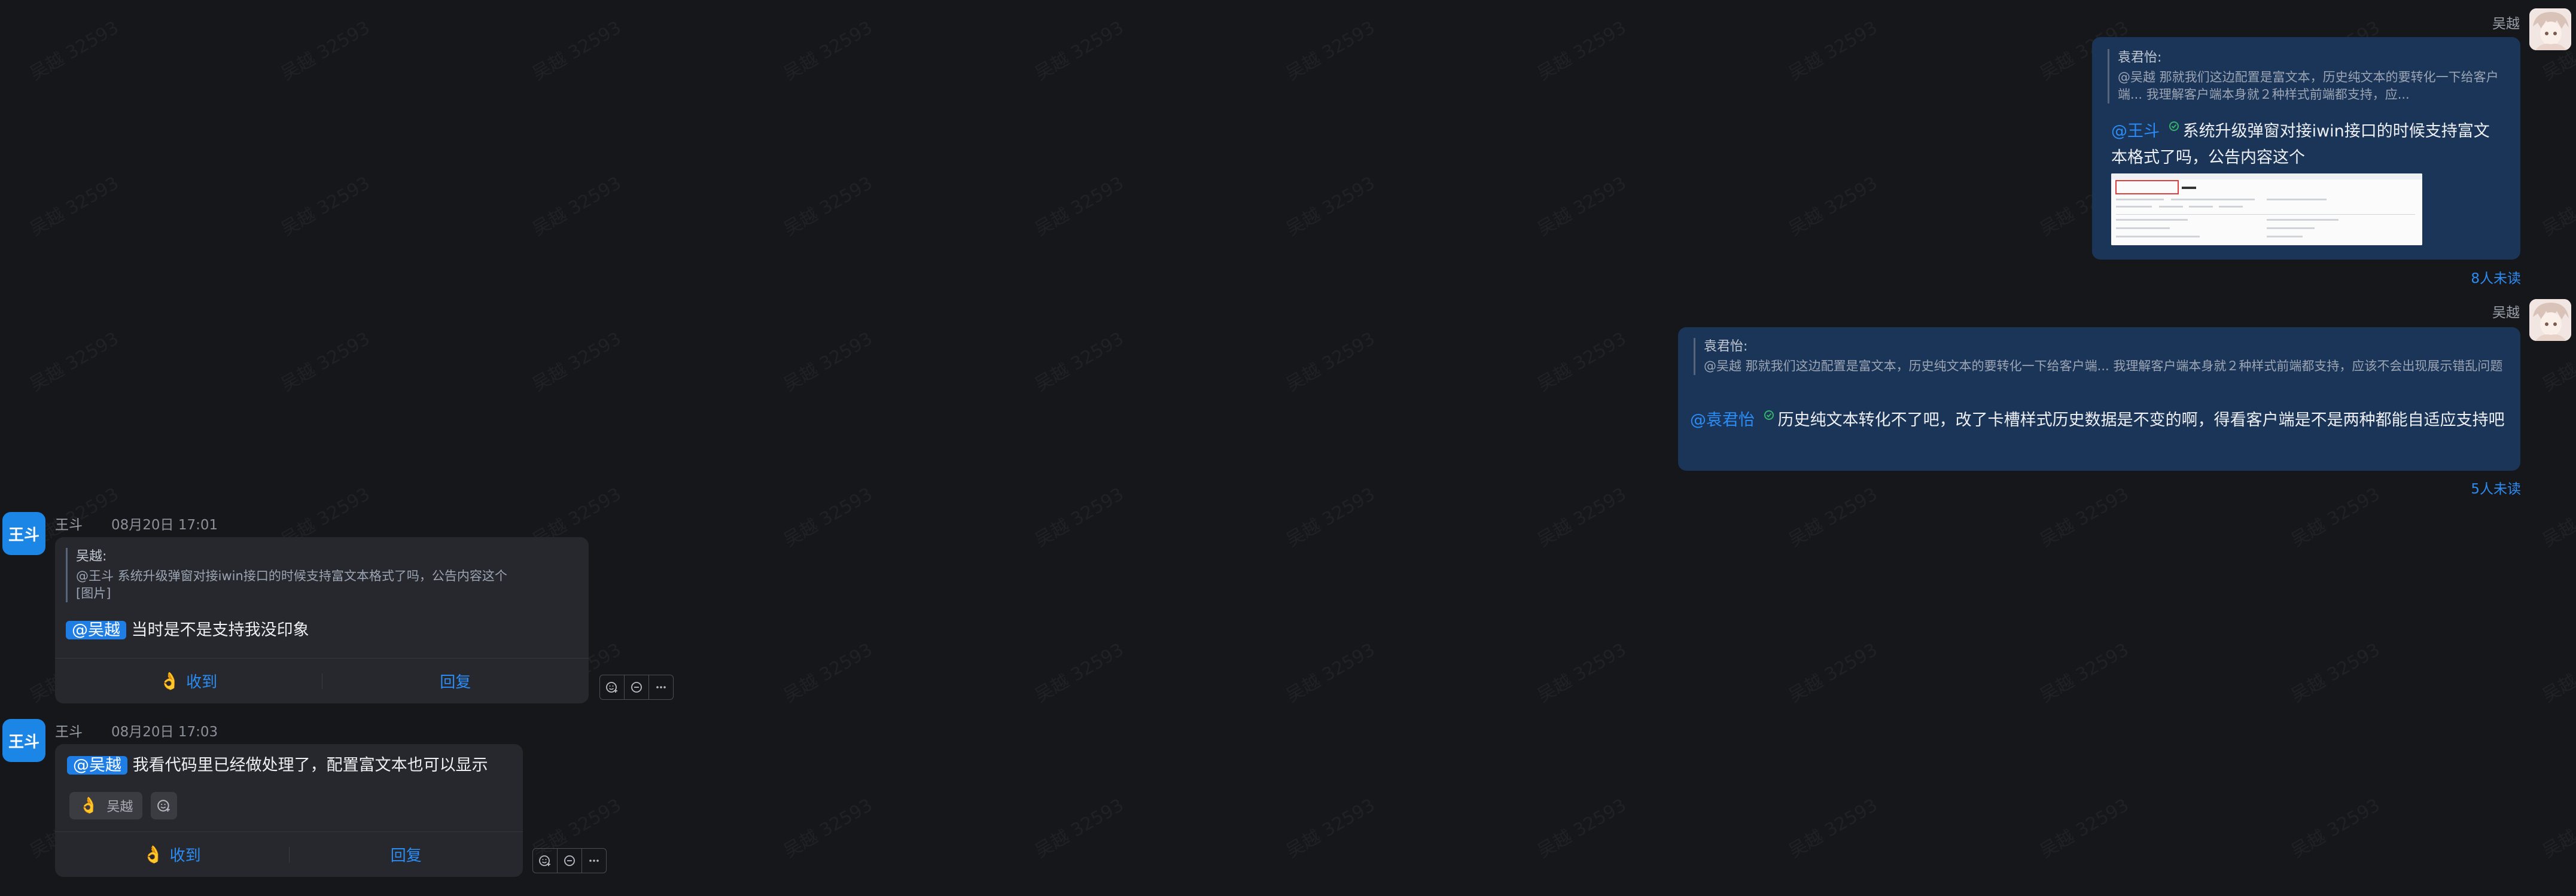  I want to click on screenshot-thumbnail-icon, so click(2266, 209).